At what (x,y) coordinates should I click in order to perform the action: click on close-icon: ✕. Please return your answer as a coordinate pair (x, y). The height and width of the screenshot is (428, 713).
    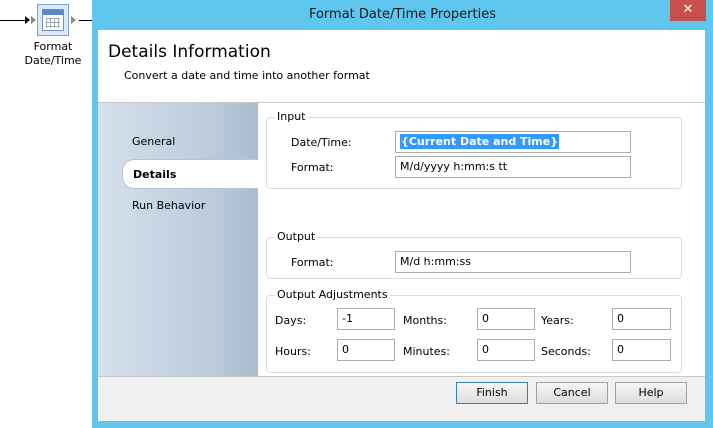
    Looking at the image, I should click on (688, 9).